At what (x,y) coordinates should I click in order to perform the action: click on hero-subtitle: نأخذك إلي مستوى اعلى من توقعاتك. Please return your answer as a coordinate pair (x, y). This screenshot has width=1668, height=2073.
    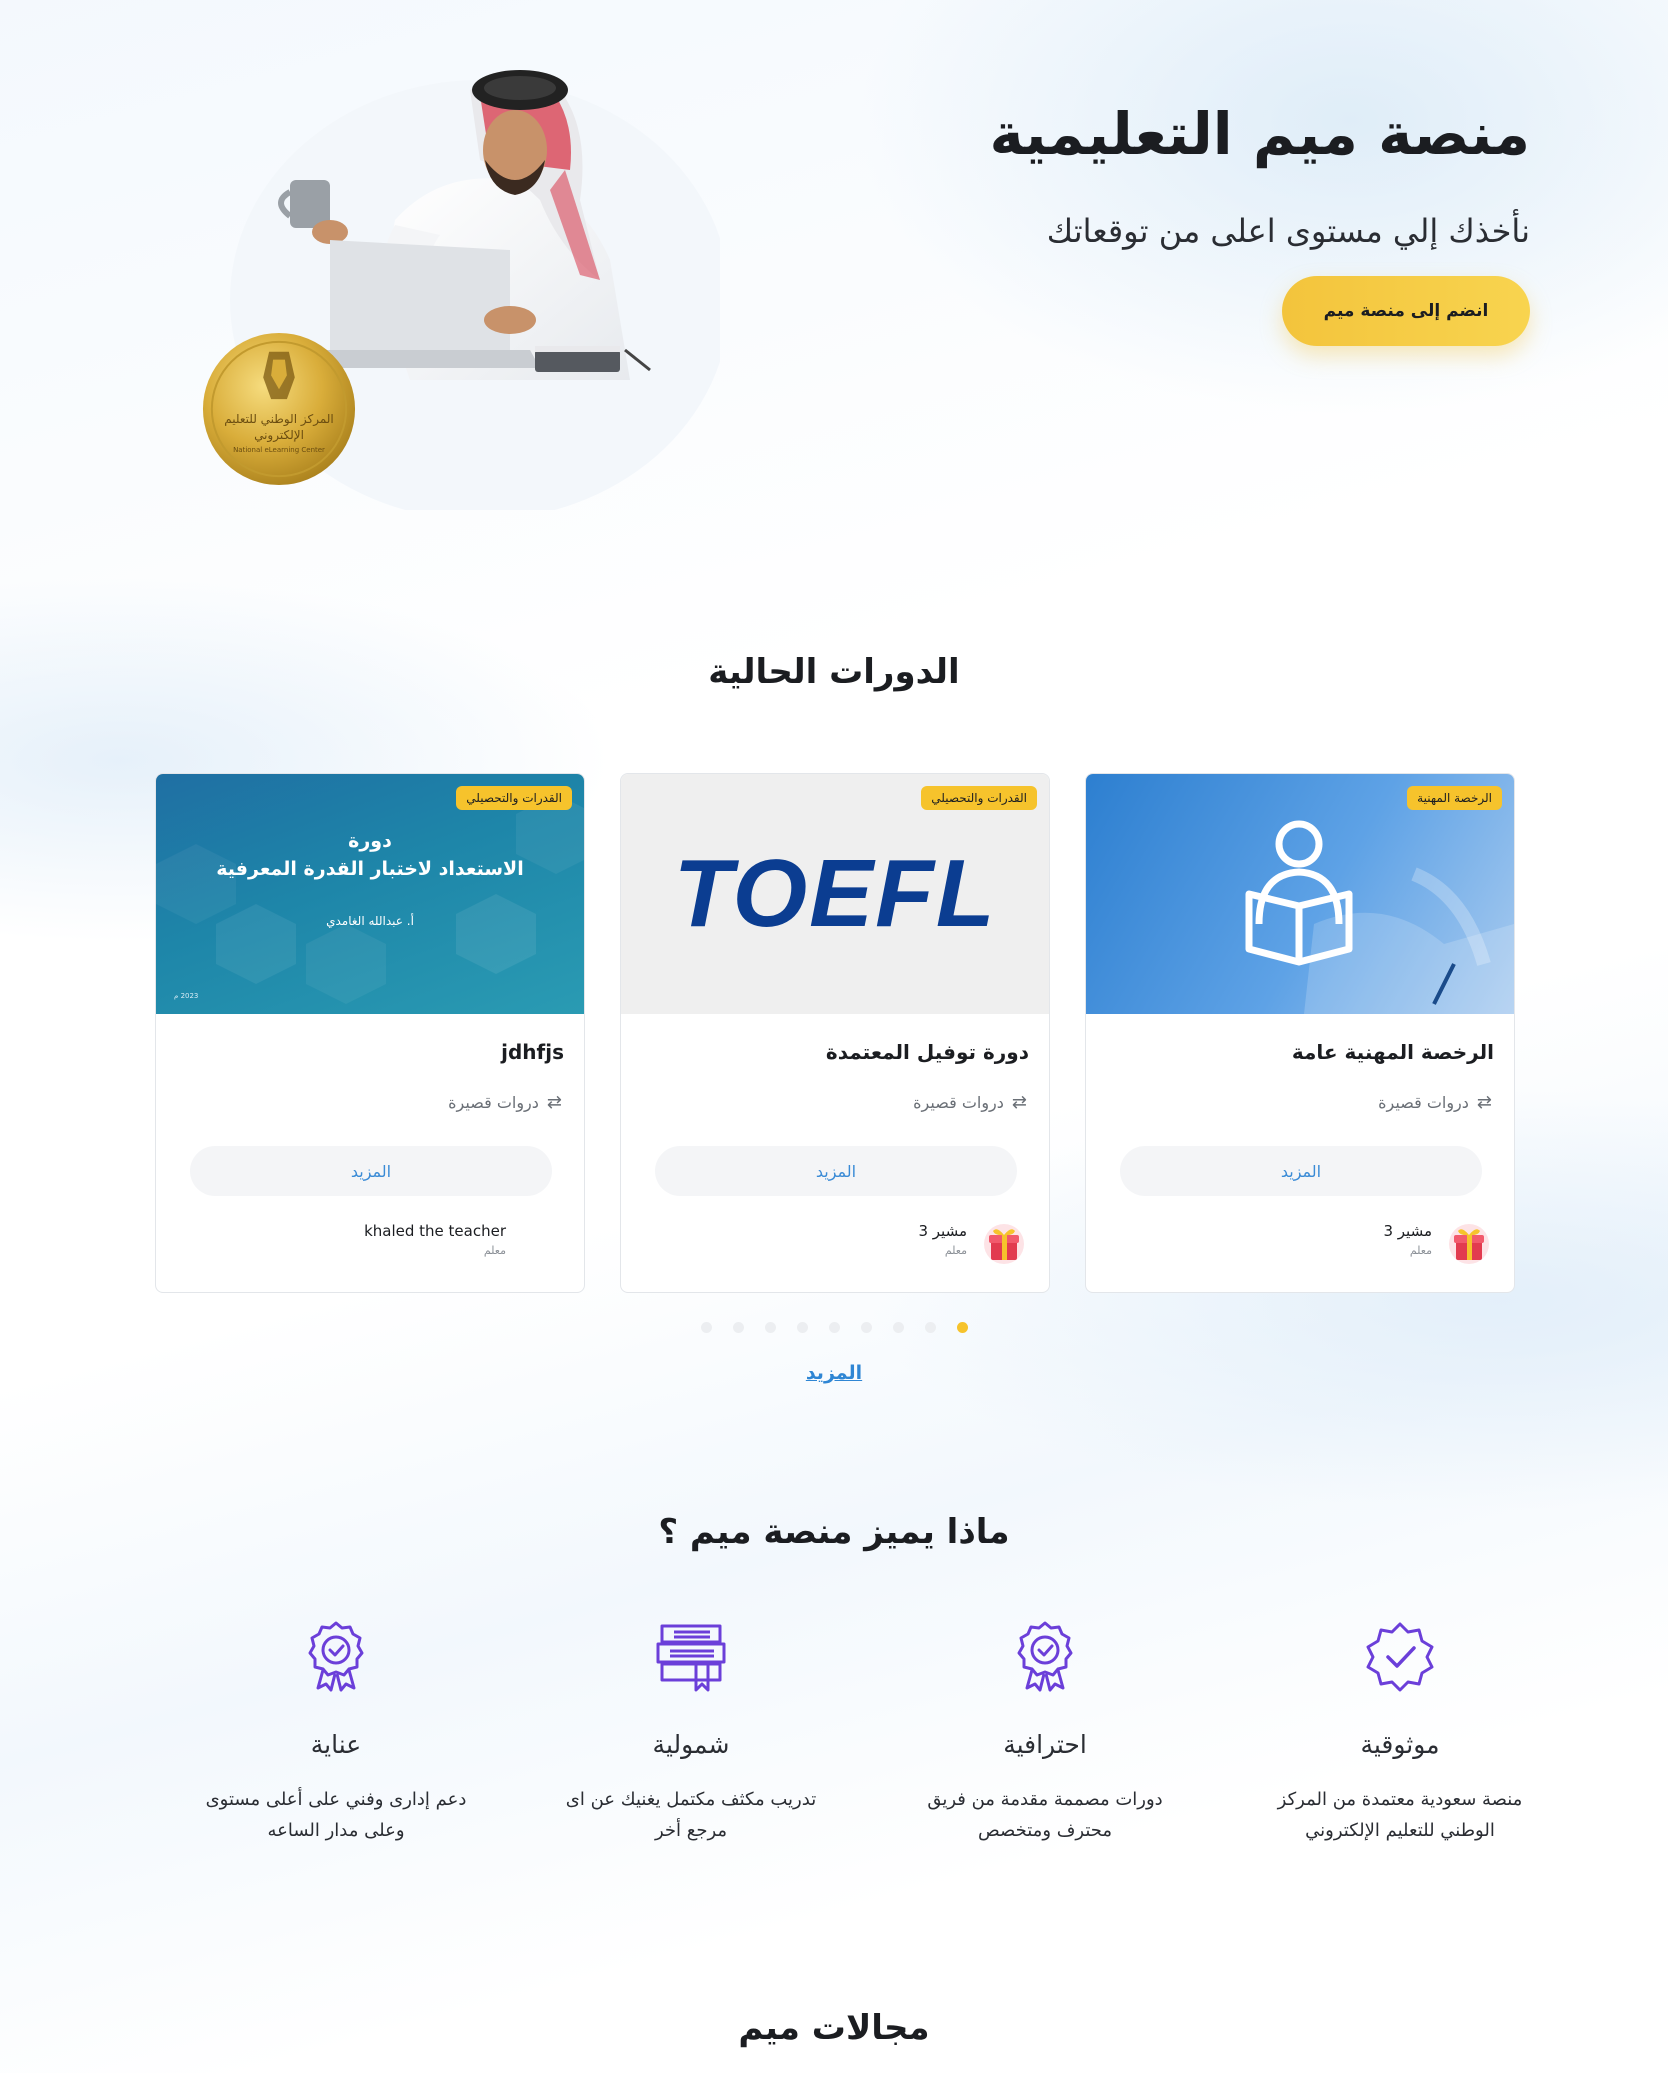
    Looking at the image, I should click on (1288, 230).